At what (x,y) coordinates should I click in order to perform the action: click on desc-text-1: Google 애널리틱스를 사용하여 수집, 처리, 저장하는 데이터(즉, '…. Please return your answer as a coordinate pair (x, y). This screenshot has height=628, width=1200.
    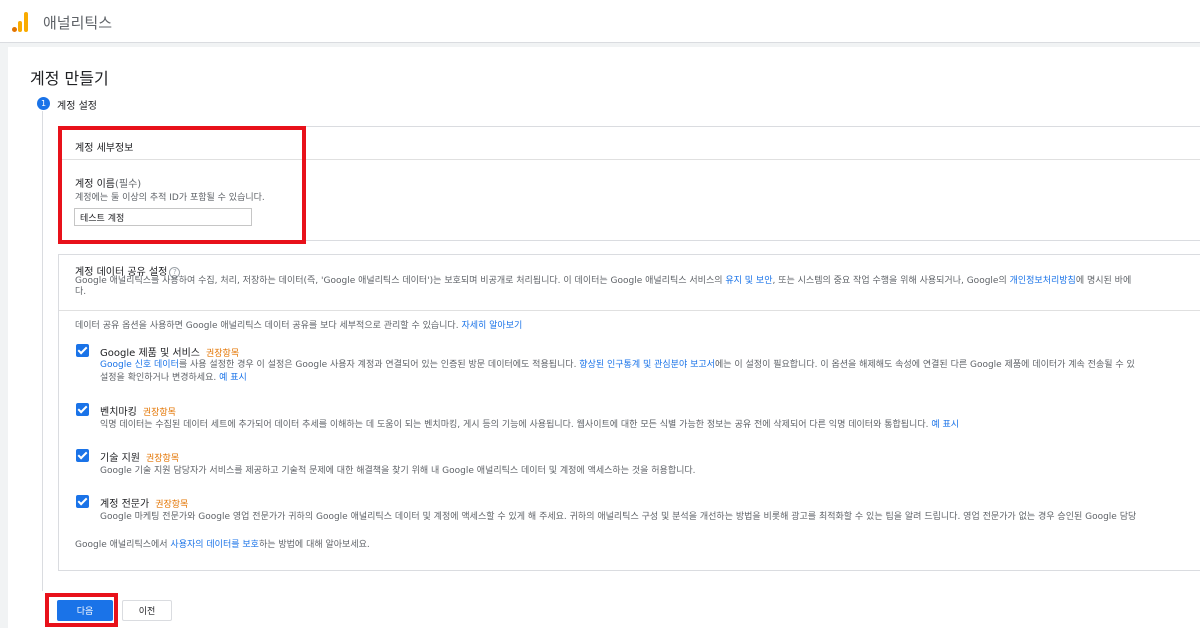
    Looking at the image, I should click on (400, 281).